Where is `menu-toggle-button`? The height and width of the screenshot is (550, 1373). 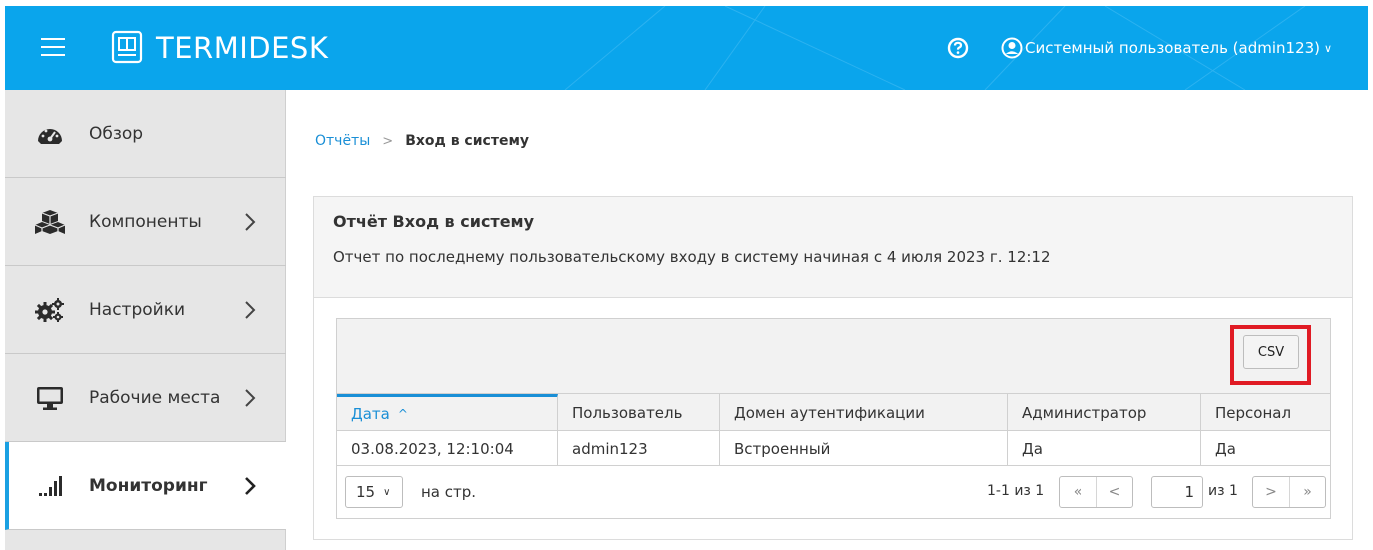
menu-toggle-button is located at coordinates (53, 47).